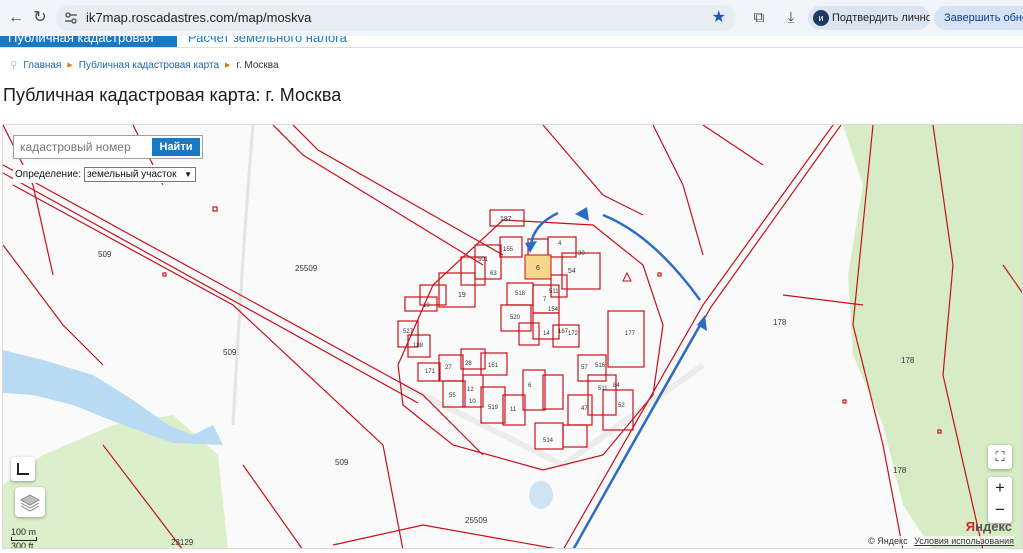 This screenshot has height=553, width=1023. What do you see at coordinates (520, 294) in the screenshot?
I see `parcel-number-label: 518` at bounding box center [520, 294].